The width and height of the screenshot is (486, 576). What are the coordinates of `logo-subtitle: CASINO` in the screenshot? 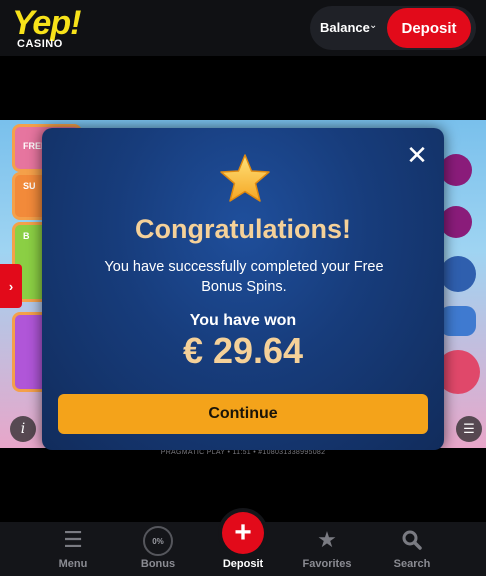 It's located at (40, 44).